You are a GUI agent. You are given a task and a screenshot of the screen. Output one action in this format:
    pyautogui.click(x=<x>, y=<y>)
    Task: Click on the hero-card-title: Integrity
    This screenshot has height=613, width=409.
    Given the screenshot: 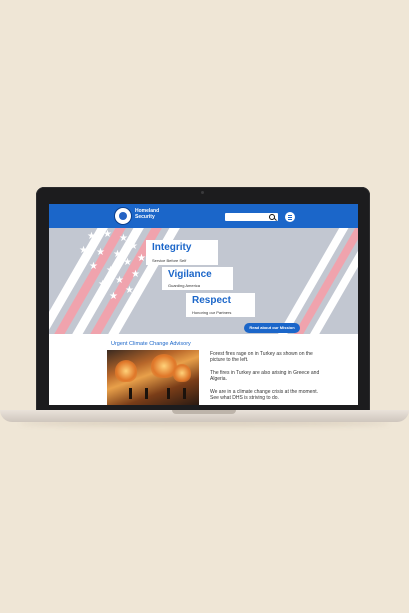 What is the action you would take?
    pyautogui.click(x=172, y=247)
    